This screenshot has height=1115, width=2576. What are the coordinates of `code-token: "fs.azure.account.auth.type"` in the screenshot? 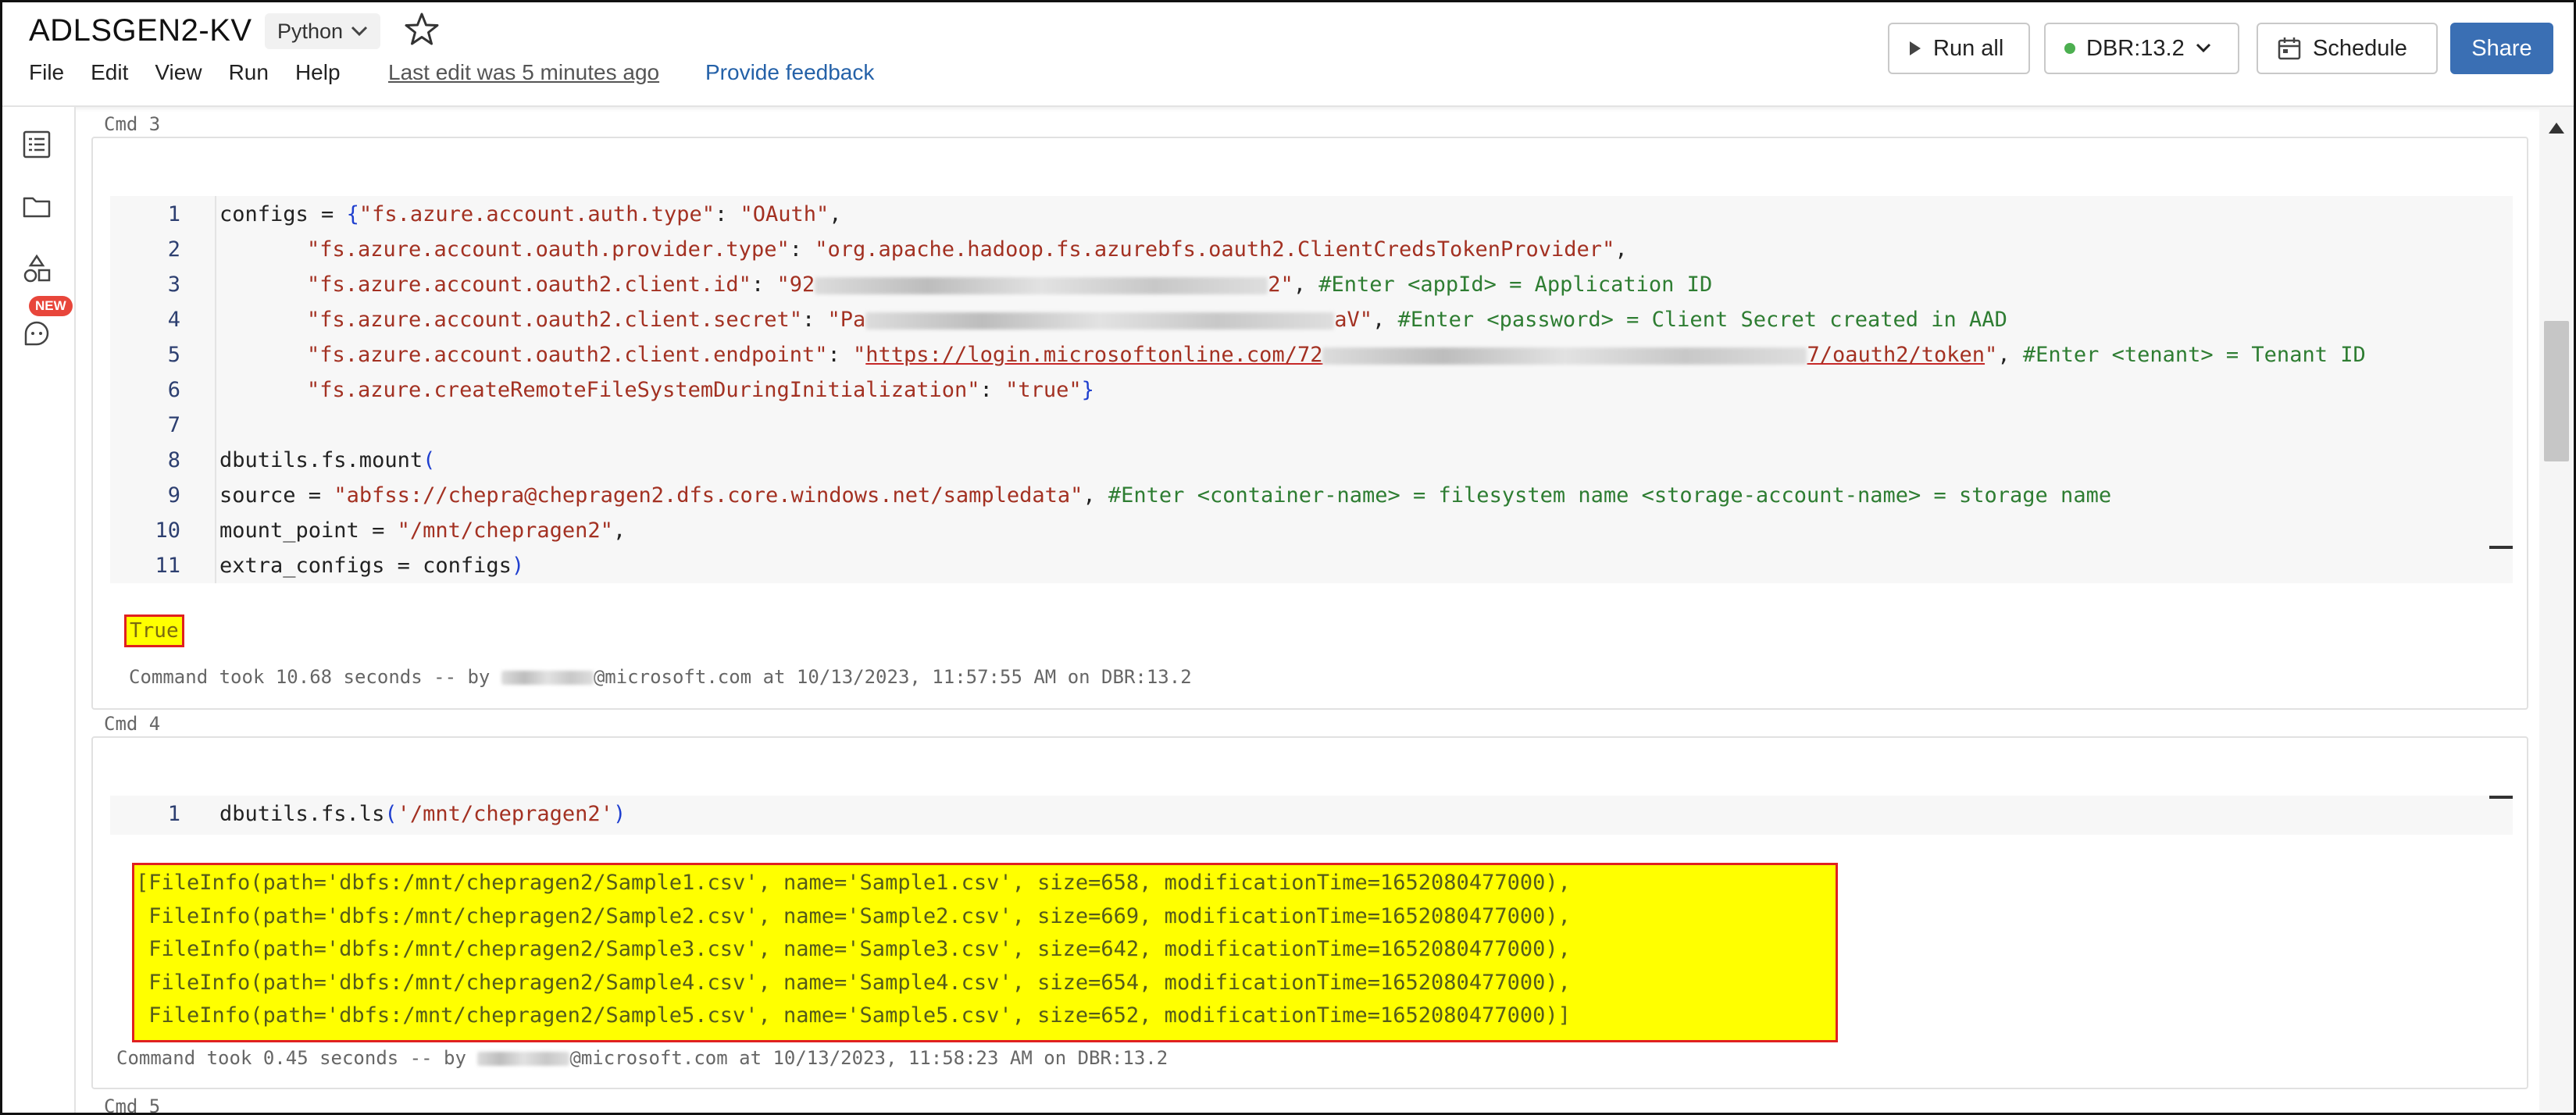 It's located at (537, 214).